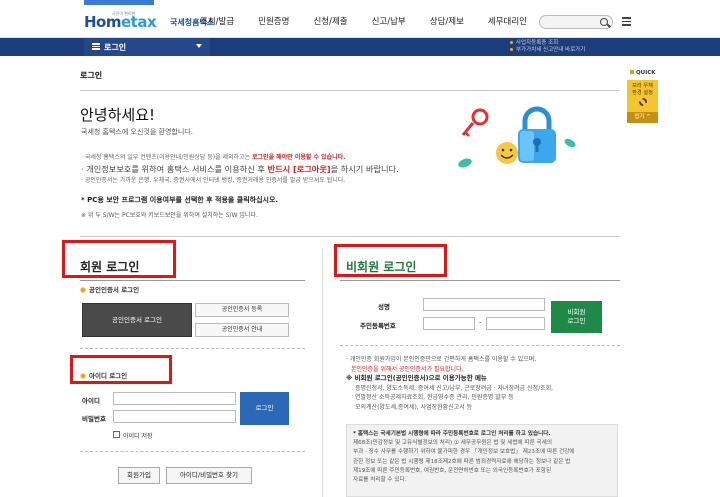  Describe the element at coordinates (642, 102) in the screenshot. I see `gear-icon` at that location.